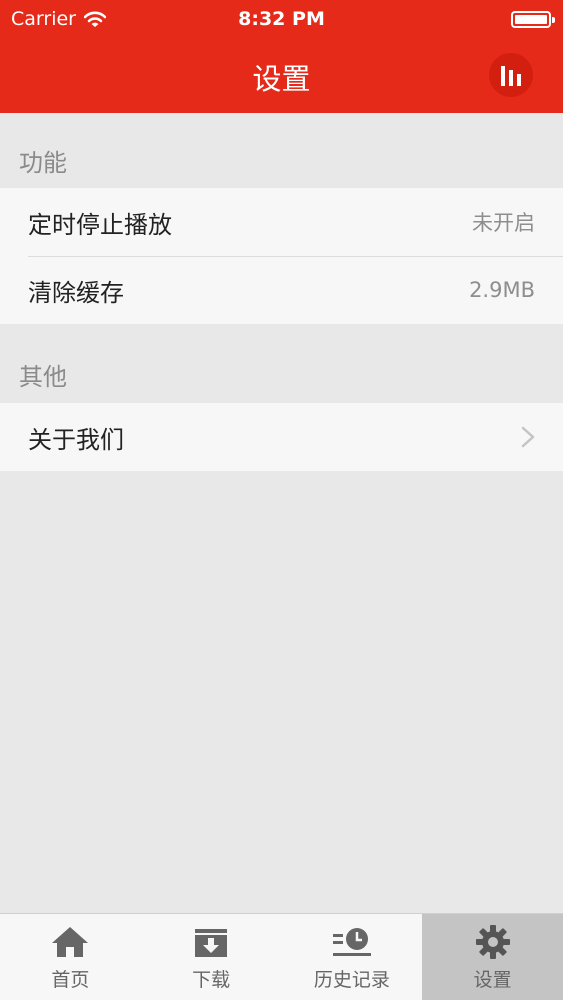 The height and width of the screenshot is (1000, 563). Describe the element at coordinates (76, 292) in the screenshot. I see `row-label: 清除缓存` at that location.